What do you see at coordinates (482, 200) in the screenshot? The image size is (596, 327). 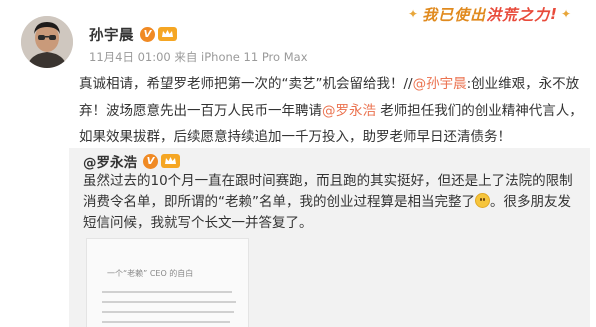 I see `smiley-emoji-icon` at bounding box center [482, 200].